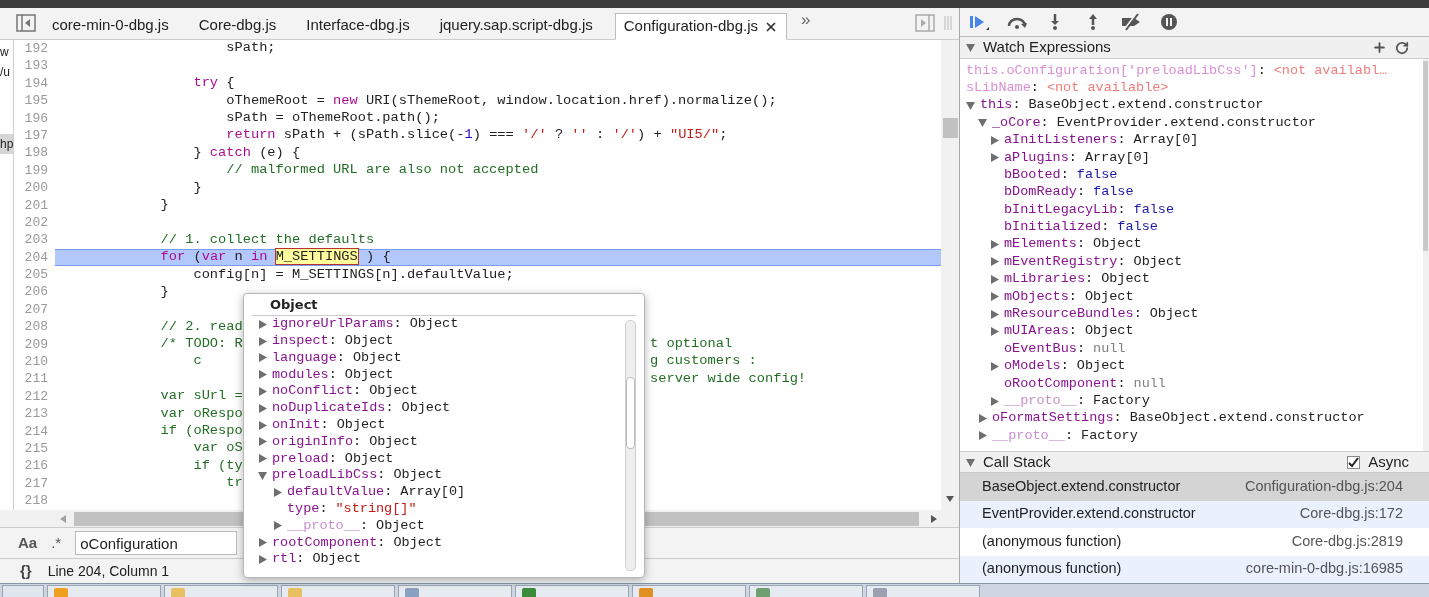  I want to click on line-number: 202, so click(36, 222).